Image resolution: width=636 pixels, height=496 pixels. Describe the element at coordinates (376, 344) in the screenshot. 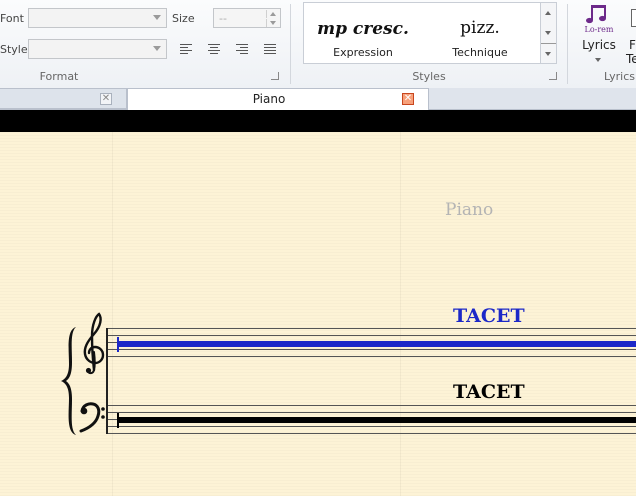

I see `multirest-bar-selected` at that location.